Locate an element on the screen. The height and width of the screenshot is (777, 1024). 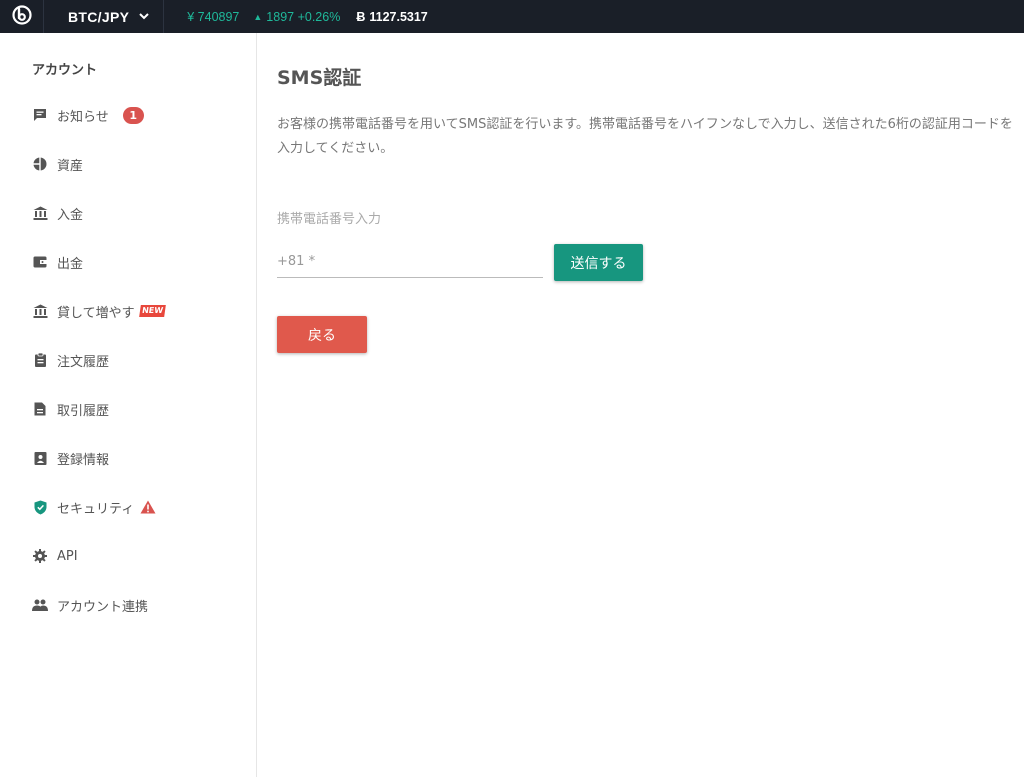
id-card-icon is located at coordinates (40, 458).